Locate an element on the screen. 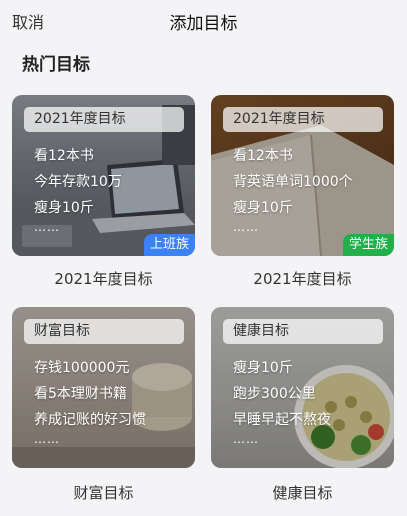  card-head: 财富目标 is located at coordinates (104, 331).